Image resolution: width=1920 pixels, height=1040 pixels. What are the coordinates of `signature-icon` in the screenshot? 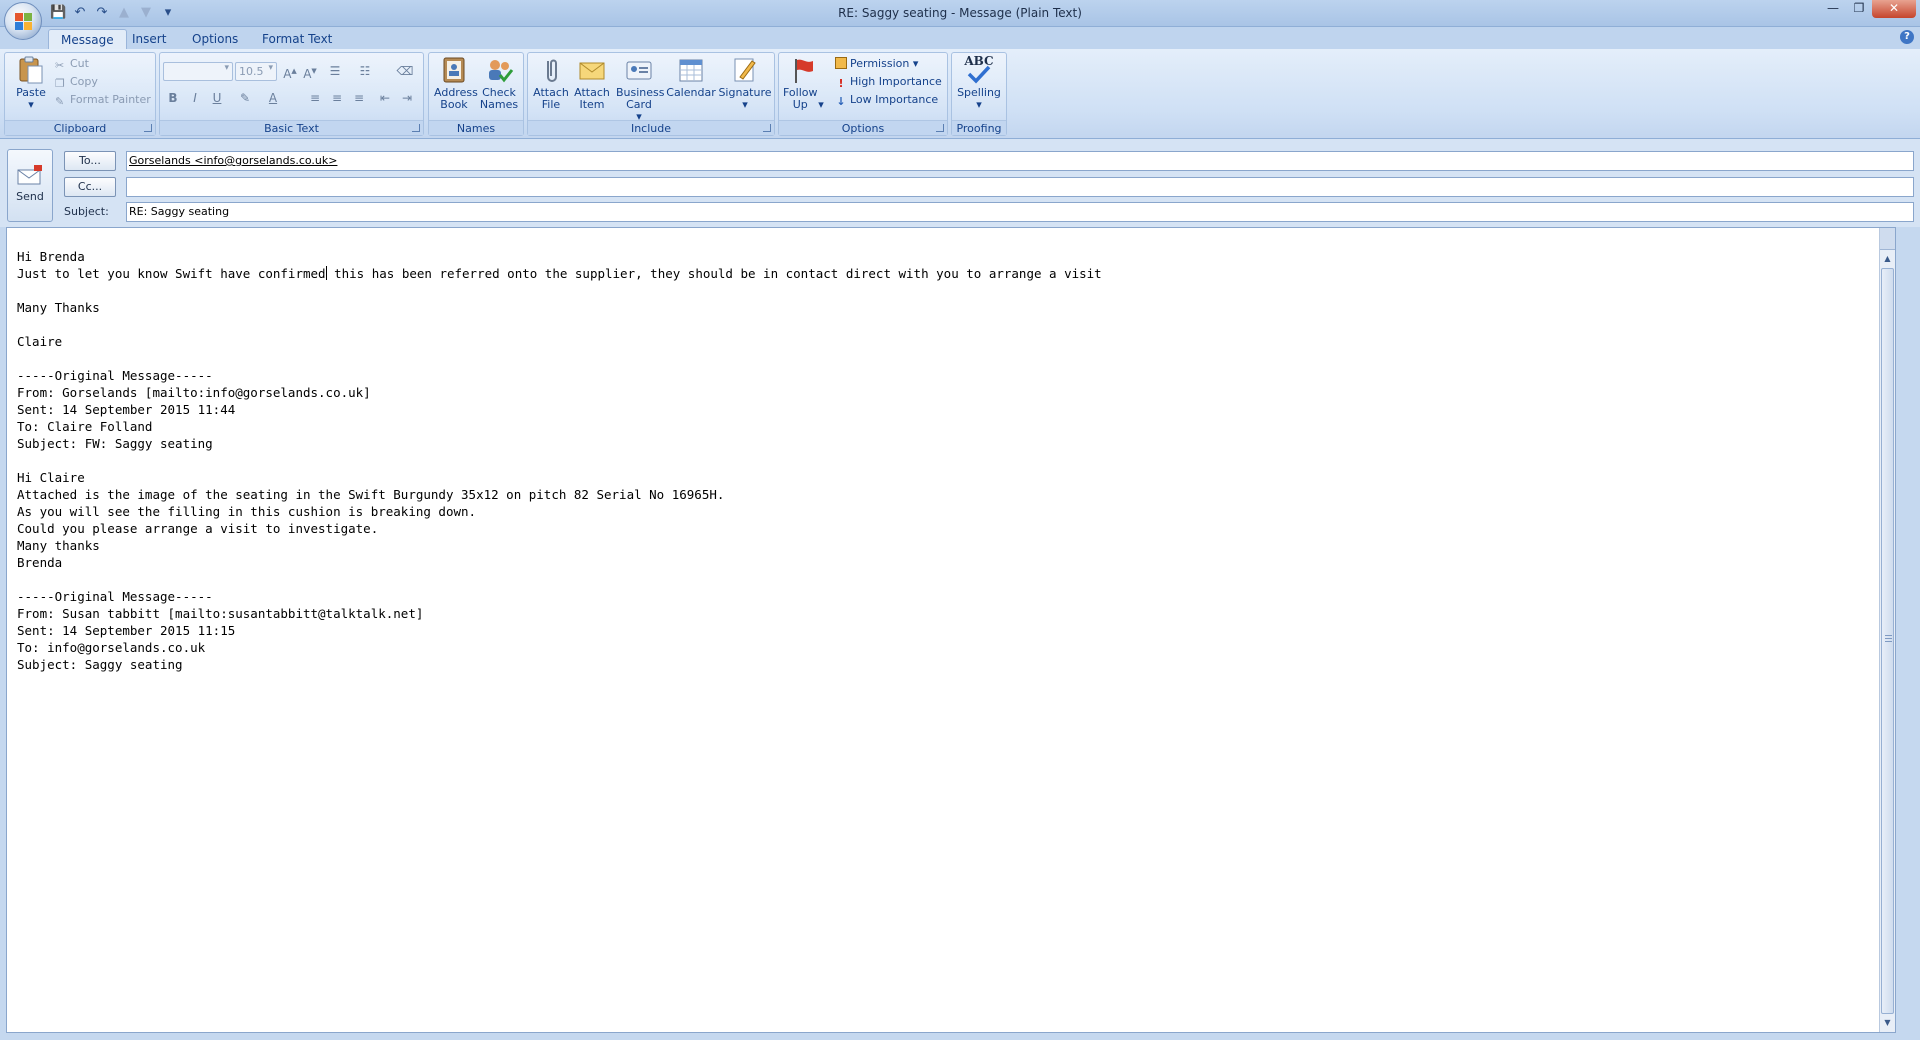 It's located at (745, 70).